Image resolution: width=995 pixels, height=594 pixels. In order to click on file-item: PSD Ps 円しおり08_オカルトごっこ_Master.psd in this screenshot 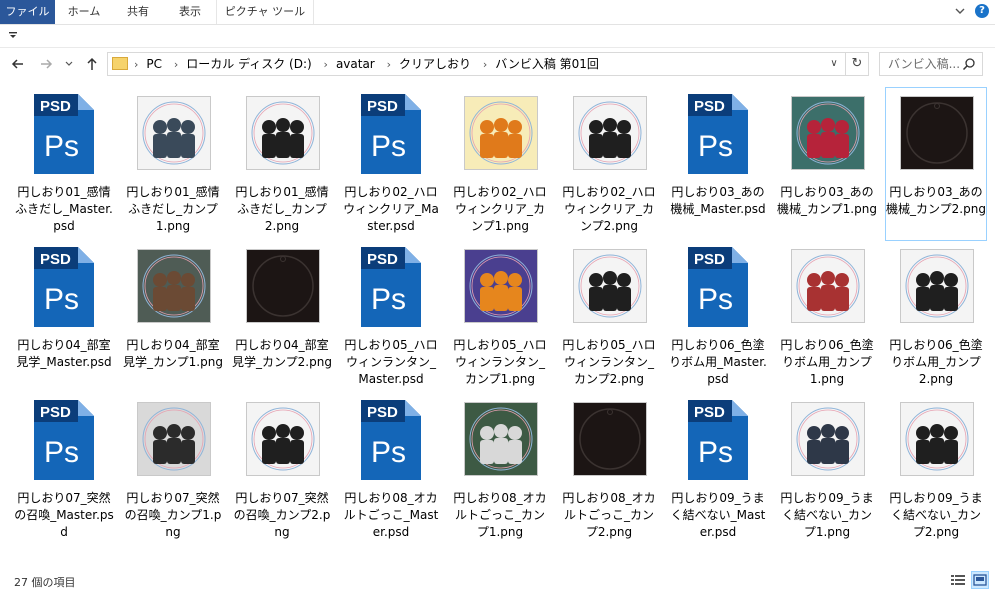, I will do `click(391, 470)`.